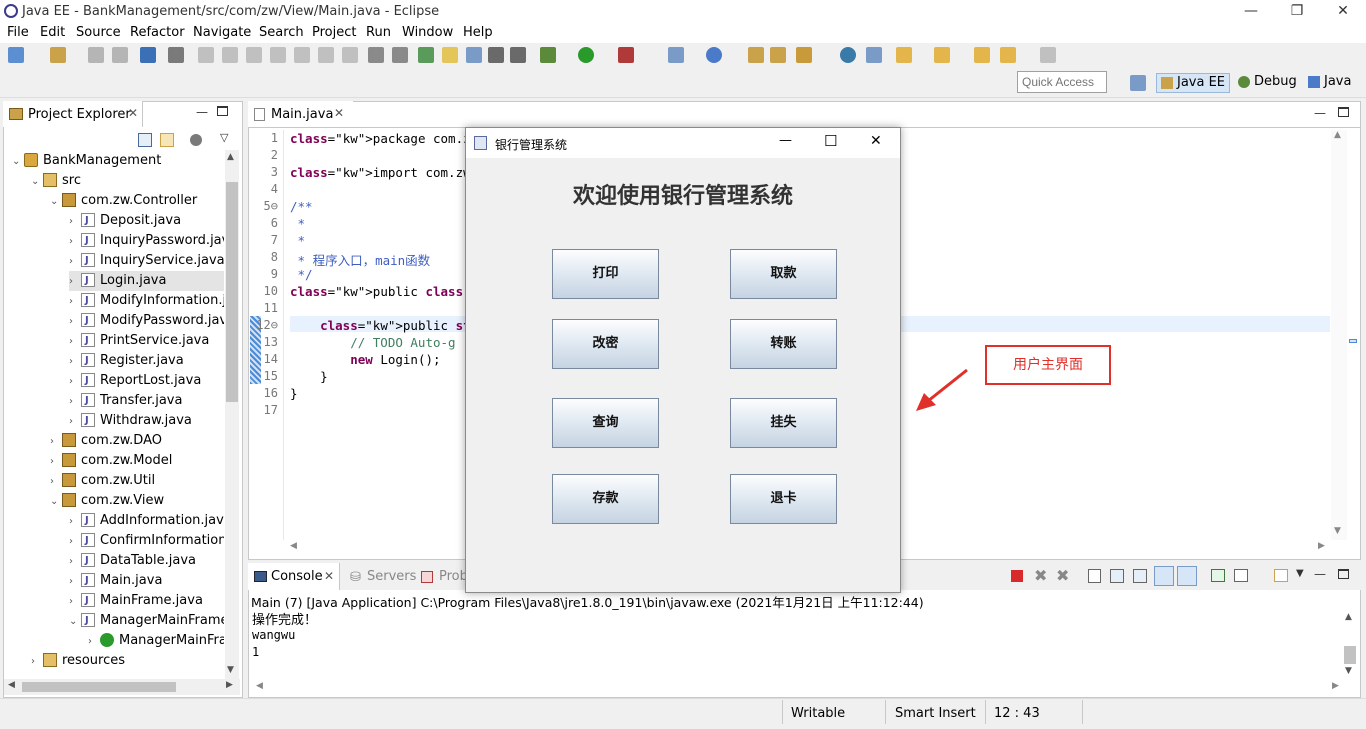 The height and width of the screenshot is (729, 1366). What do you see at coordinates (1343, 112) in the screenshot?
I see `maximize-editor-icon` at bounding box center [1343, 112].